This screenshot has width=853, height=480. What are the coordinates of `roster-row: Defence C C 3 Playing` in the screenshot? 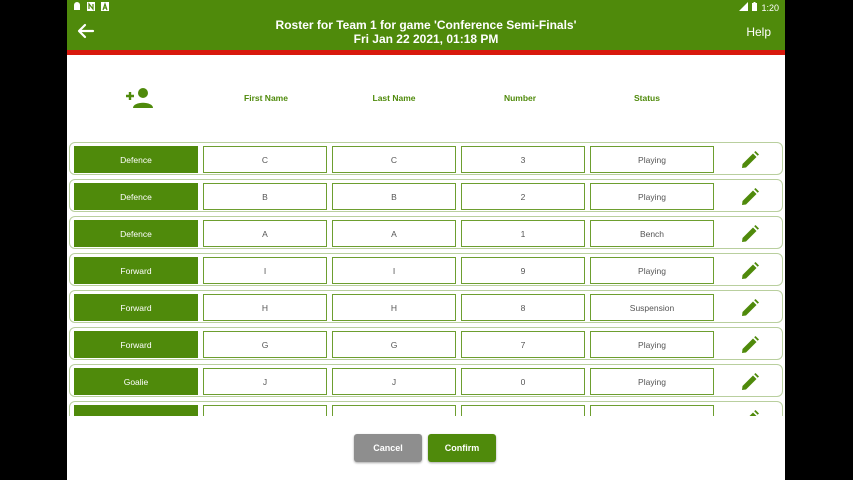 It's located at (426, 158).